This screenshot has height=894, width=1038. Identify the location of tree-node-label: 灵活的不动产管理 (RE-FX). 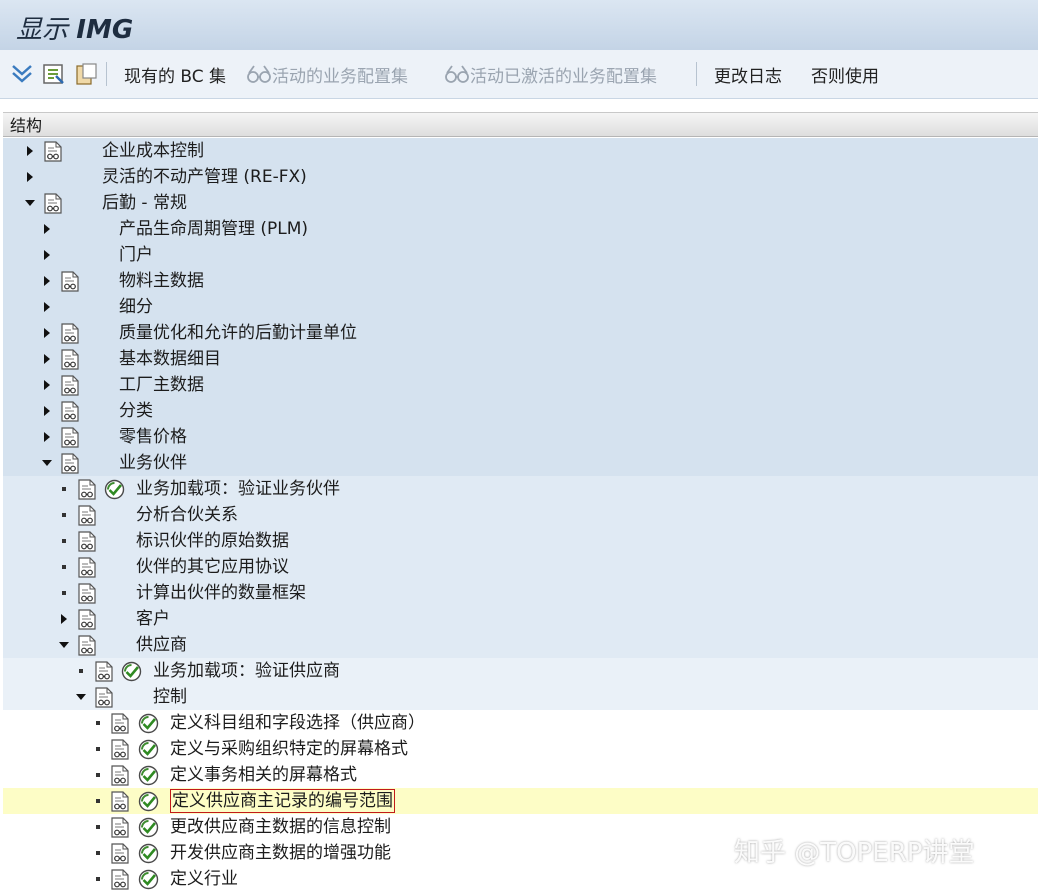
(204, 177).